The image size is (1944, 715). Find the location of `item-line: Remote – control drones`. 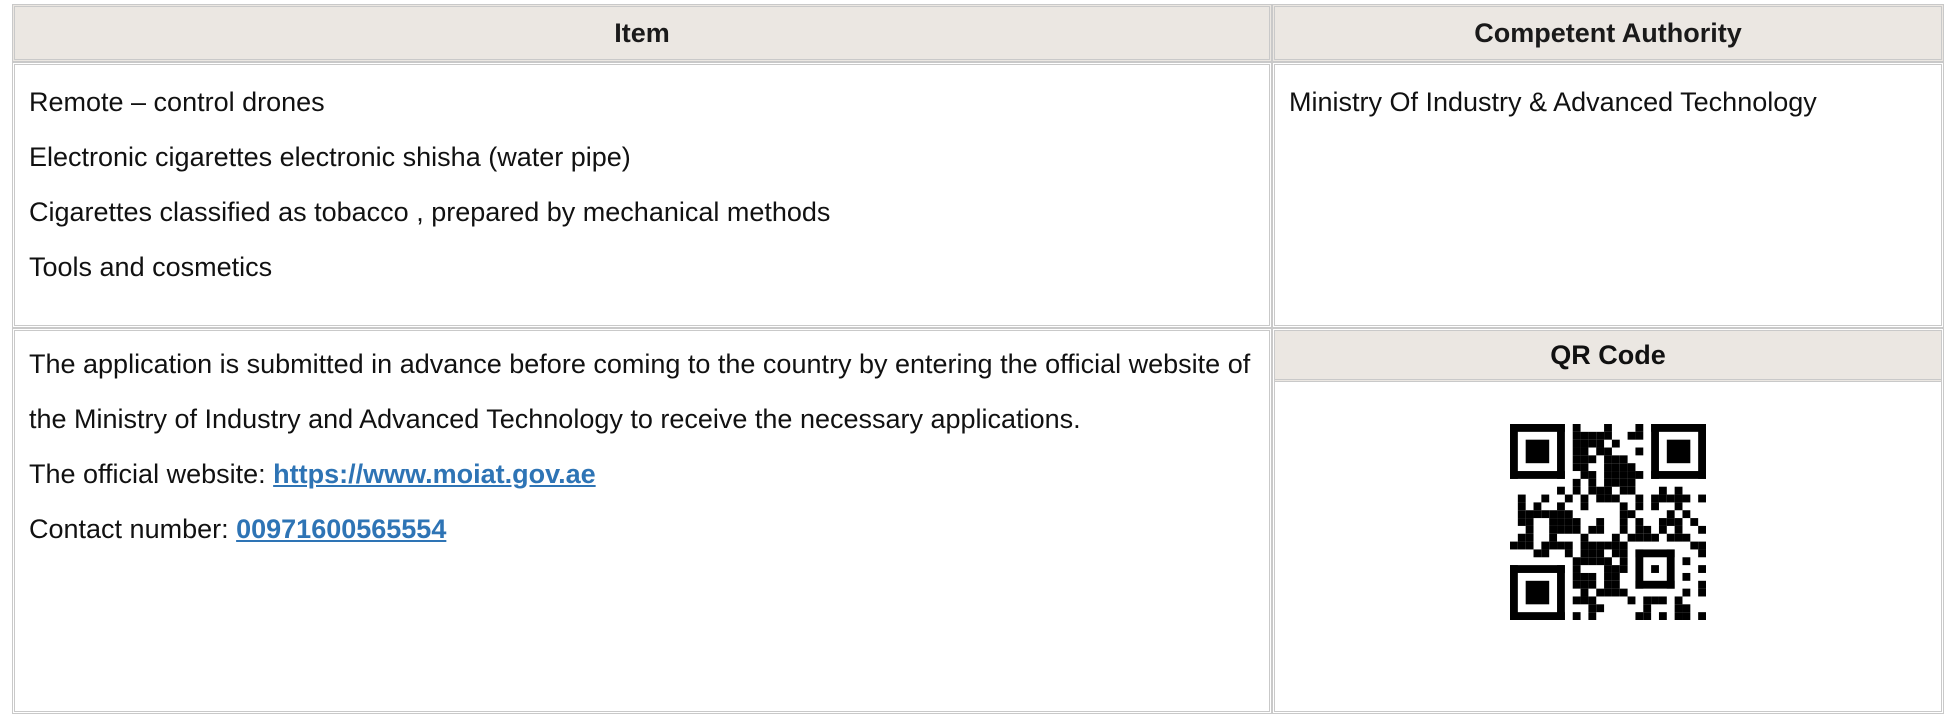

item-line: Remote – control drones is located at coordinates (177, 102).